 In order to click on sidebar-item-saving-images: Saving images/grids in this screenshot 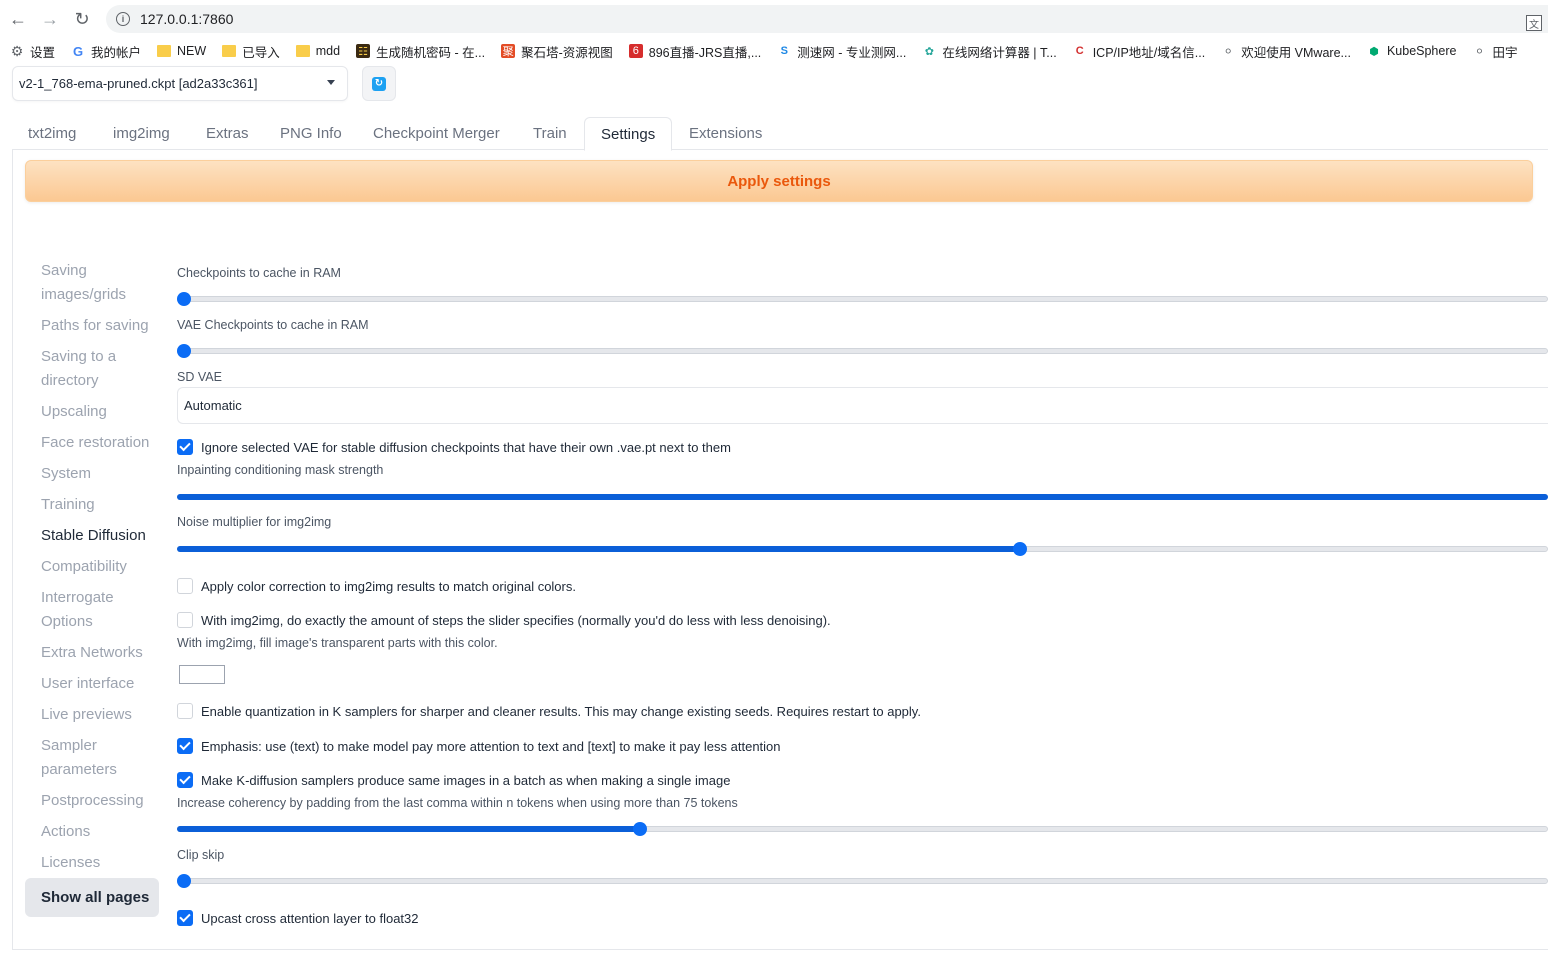, I will do `click(100, 283)`.